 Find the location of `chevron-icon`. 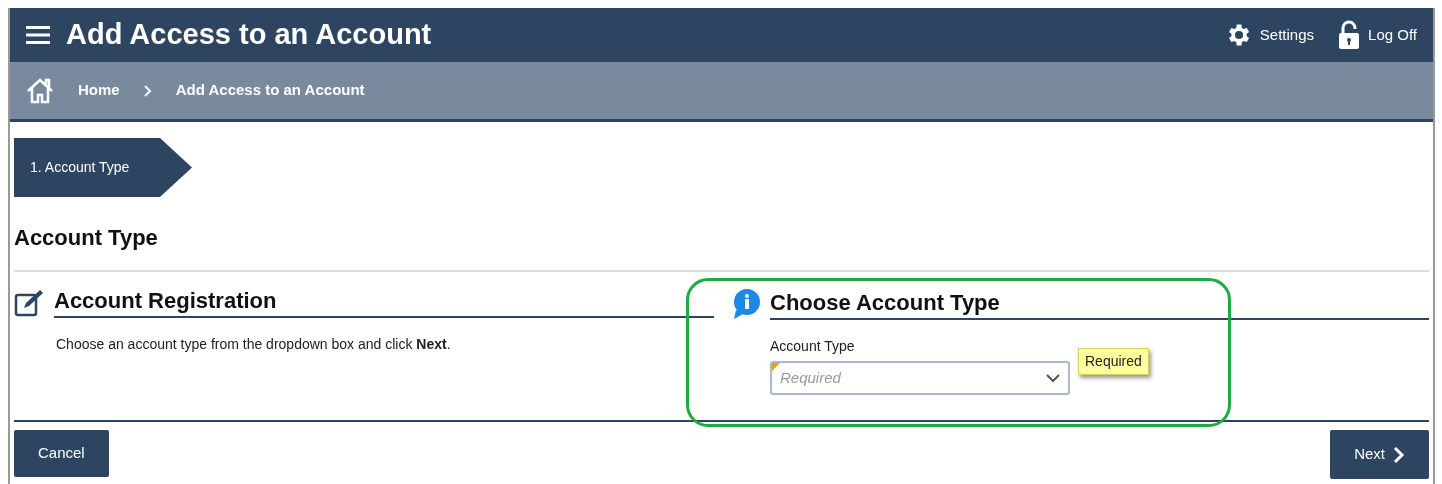

chevron-icon is located at coordinates (1399, 454).